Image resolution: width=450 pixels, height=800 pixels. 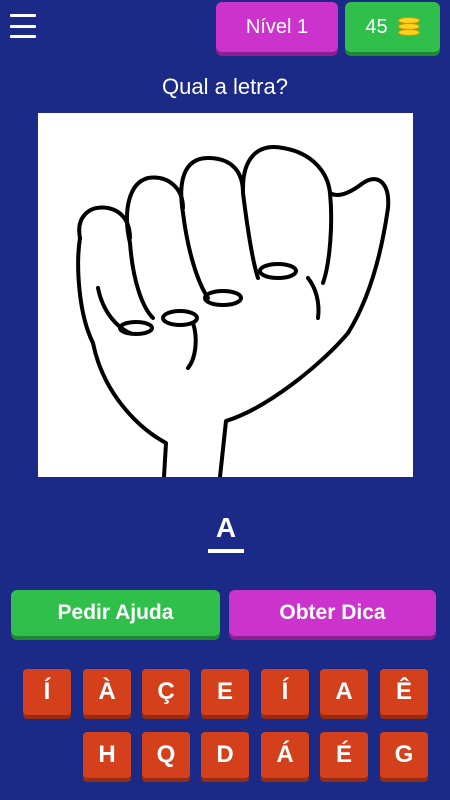 I want to click on answer-letter: A, so click(x=226, y=527).